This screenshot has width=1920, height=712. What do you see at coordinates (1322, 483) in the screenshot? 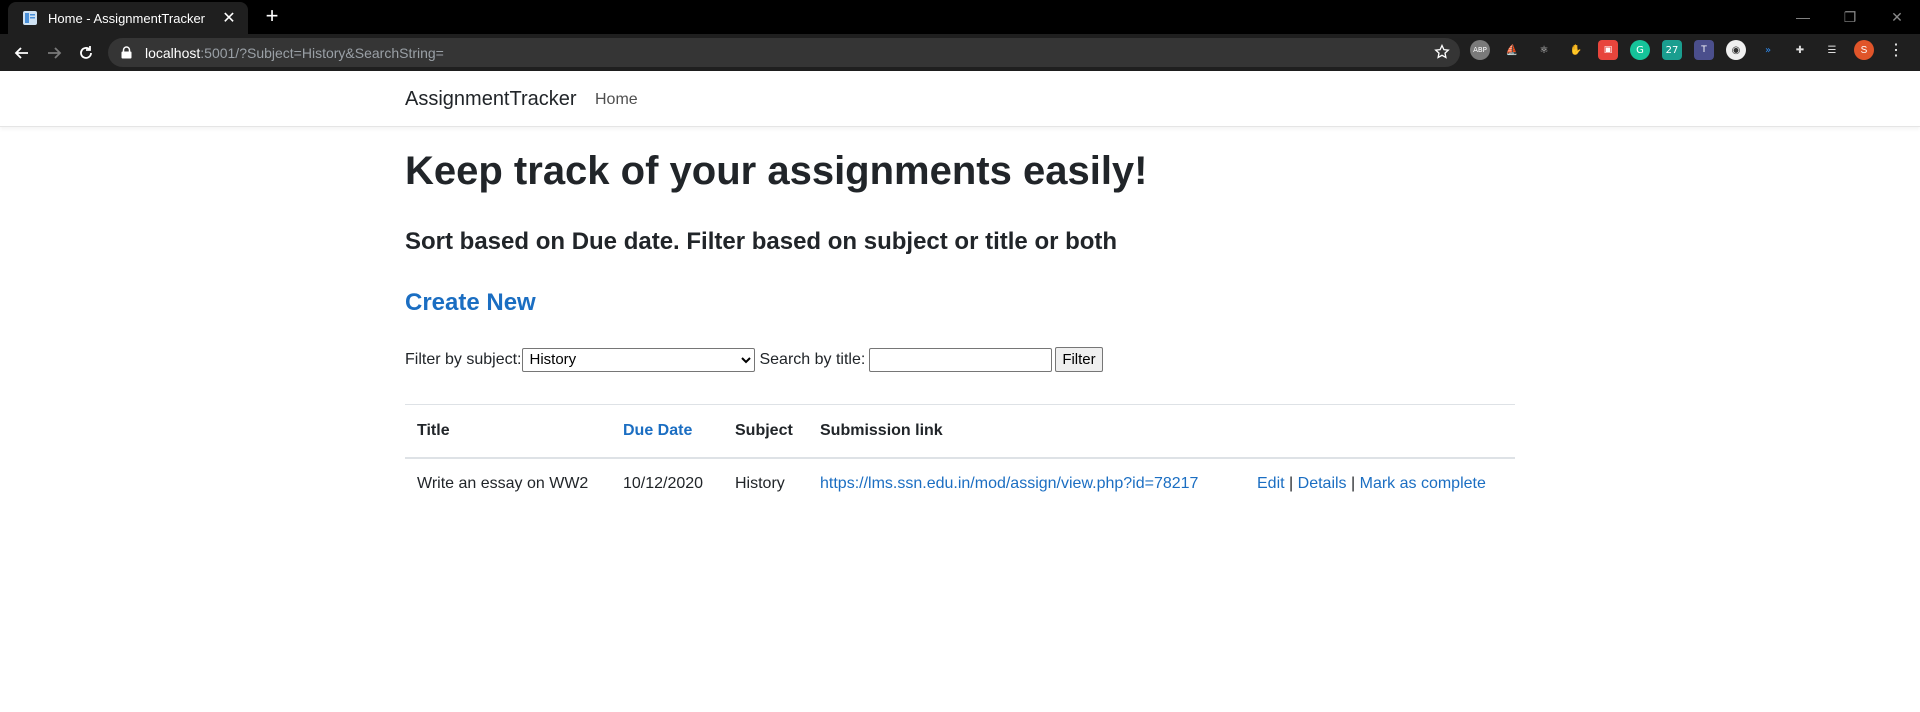
I see `details-link: Details` at bounding box center [1322, 483].